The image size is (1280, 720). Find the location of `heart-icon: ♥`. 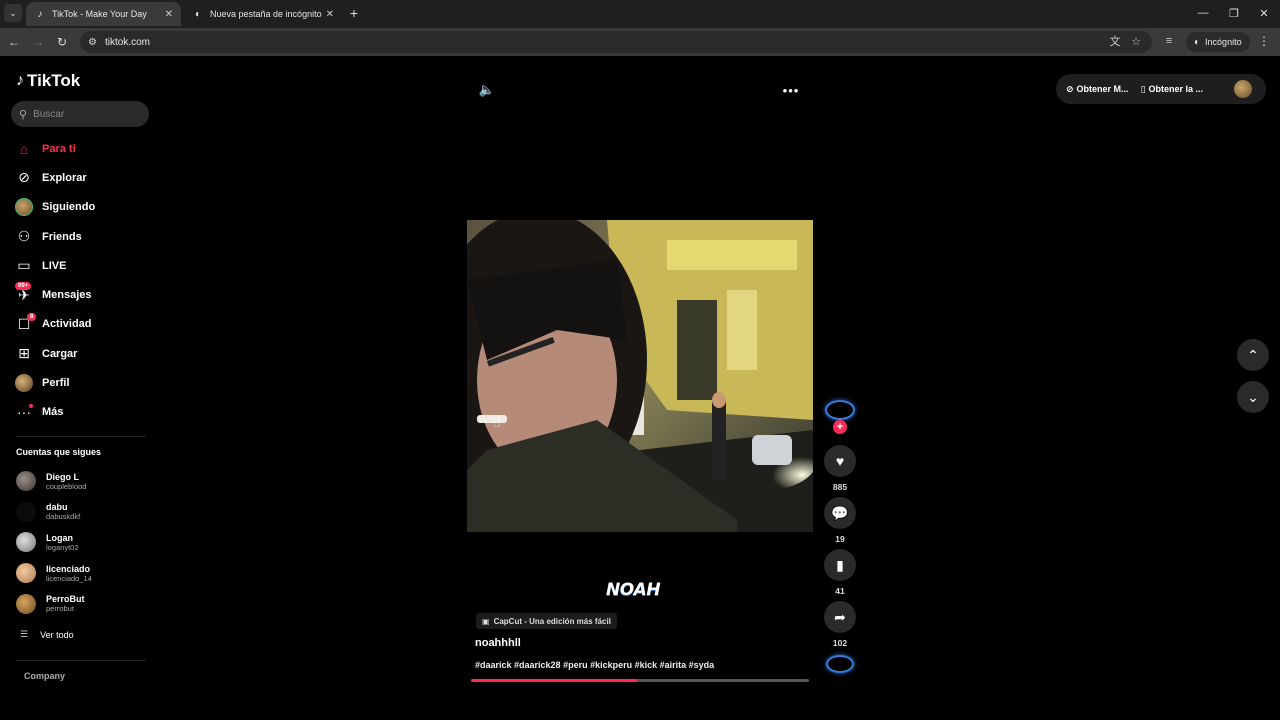

heart-icon: ♥ is located at coordinates (840, 461).